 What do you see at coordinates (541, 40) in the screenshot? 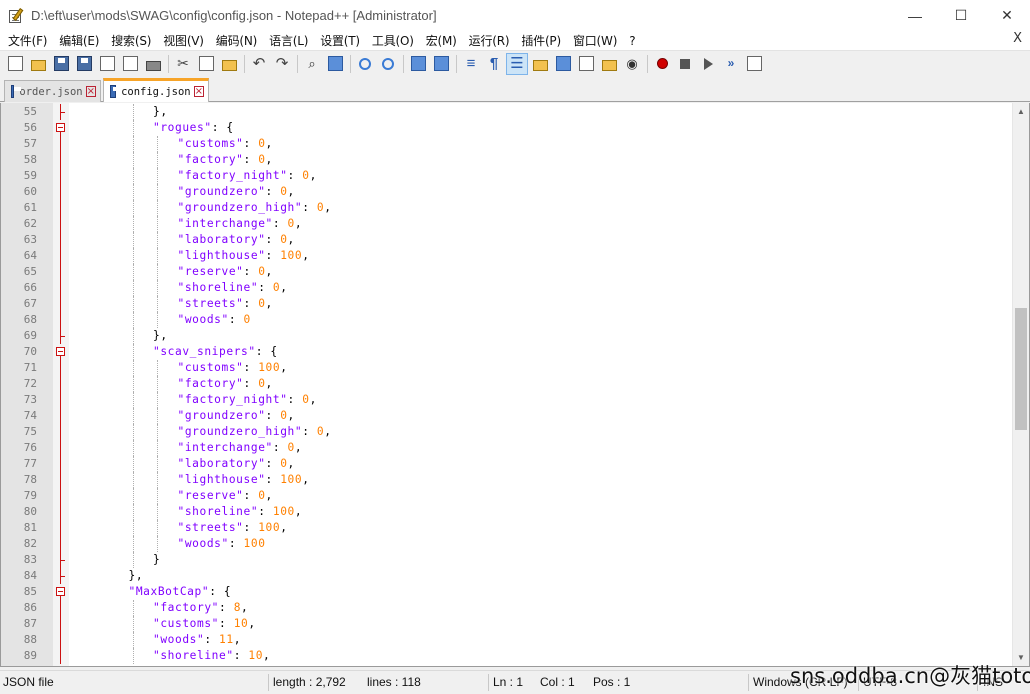
I see `menu-plugins: 插件(P)` at bounding box center [541, 40].